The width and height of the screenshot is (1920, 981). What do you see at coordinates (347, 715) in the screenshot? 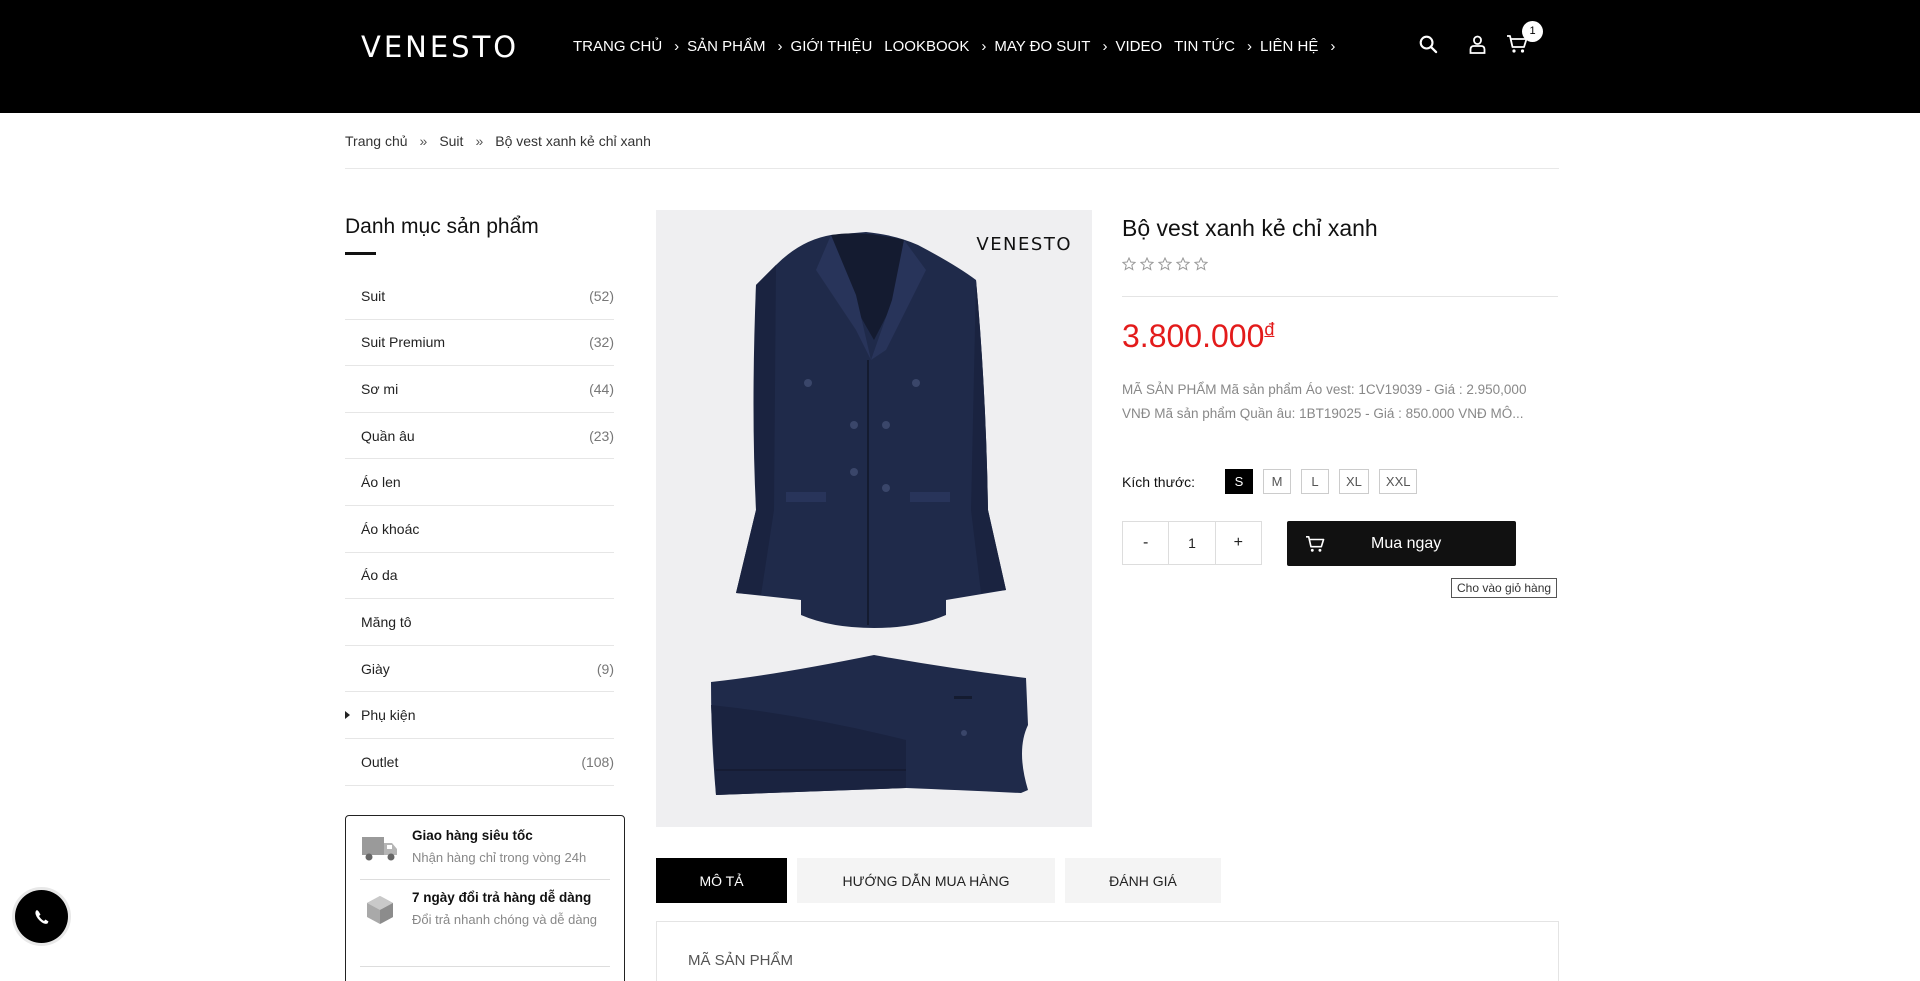
I see `caret-right-icon` at bounding box center [347, 715].